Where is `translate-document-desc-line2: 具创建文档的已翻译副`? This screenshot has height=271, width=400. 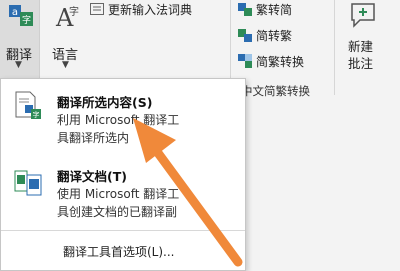 translate-document-desc-line2: 具创建文档的已翻译副 is located at coordinates (117, 212).